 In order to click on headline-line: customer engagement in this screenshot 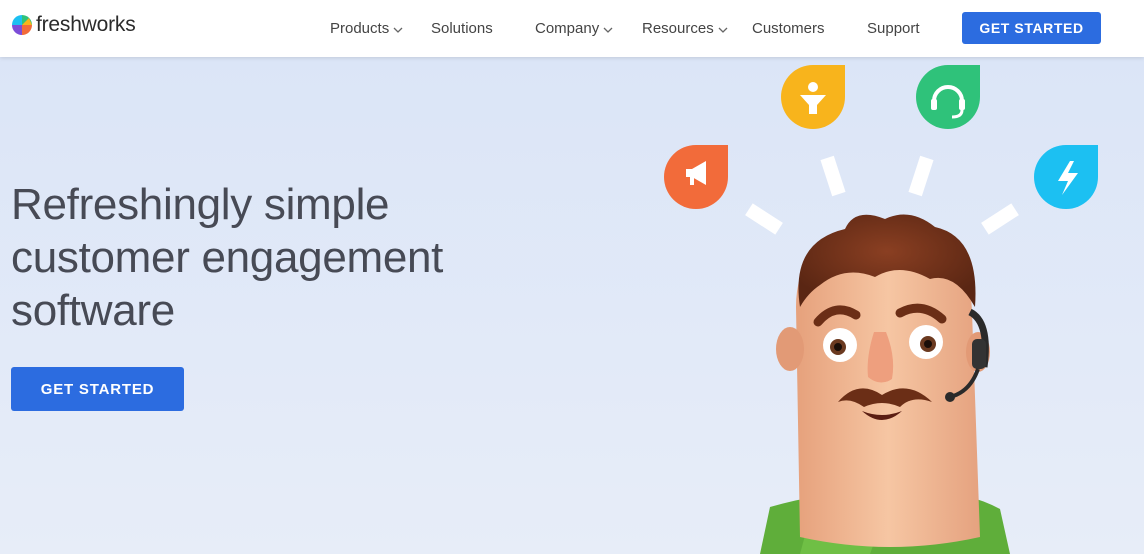, I will do `click(227, 257)`.